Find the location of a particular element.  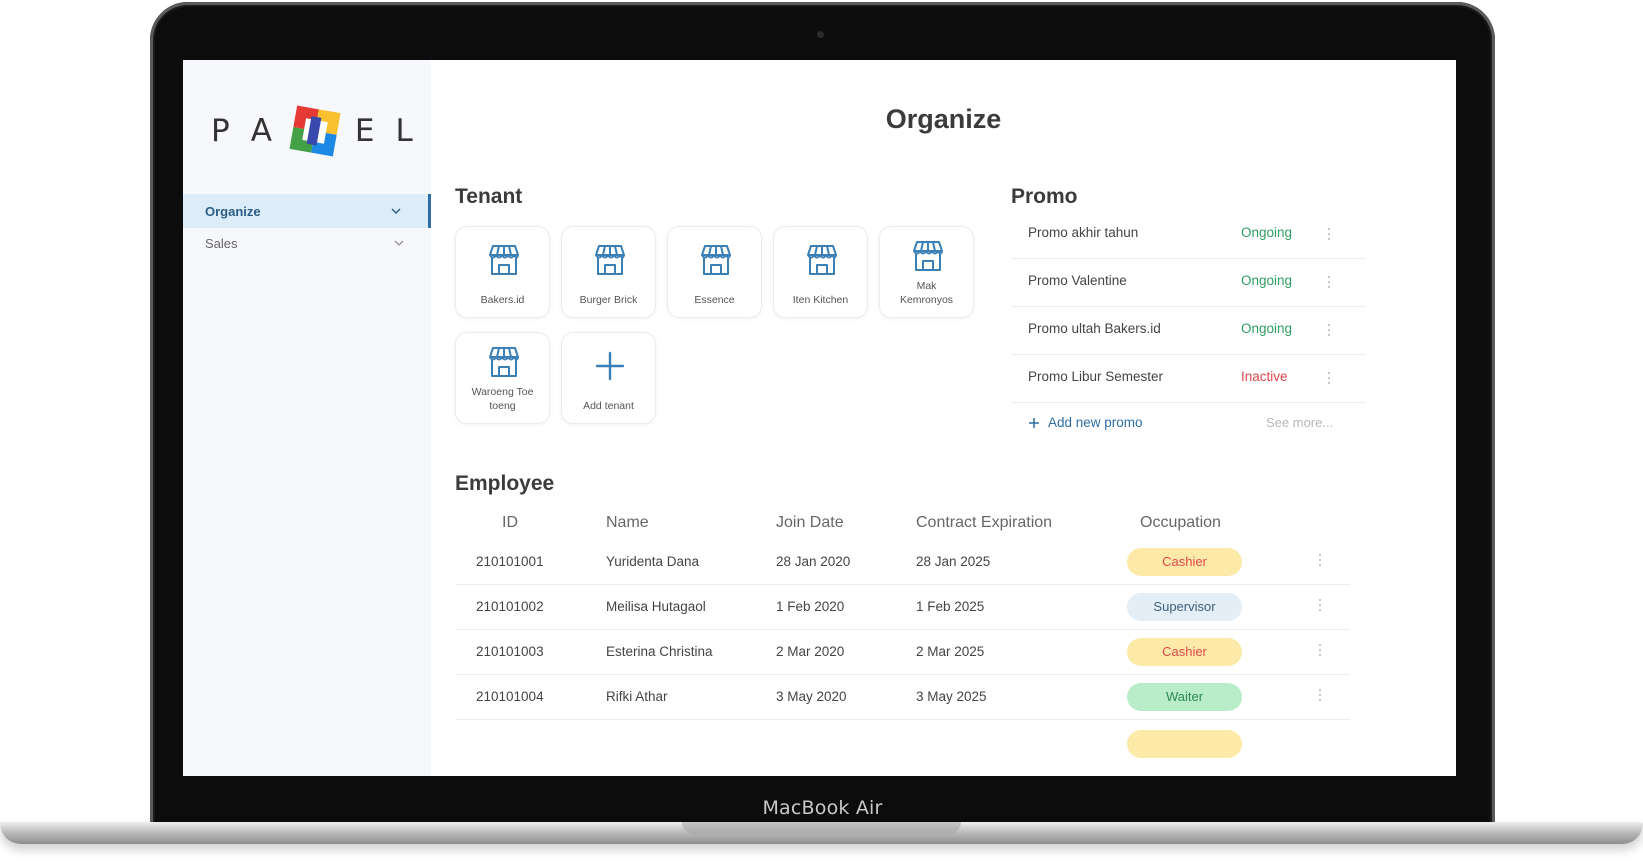

tenant-name: Burger Brick is located at coordinates (608, 300).